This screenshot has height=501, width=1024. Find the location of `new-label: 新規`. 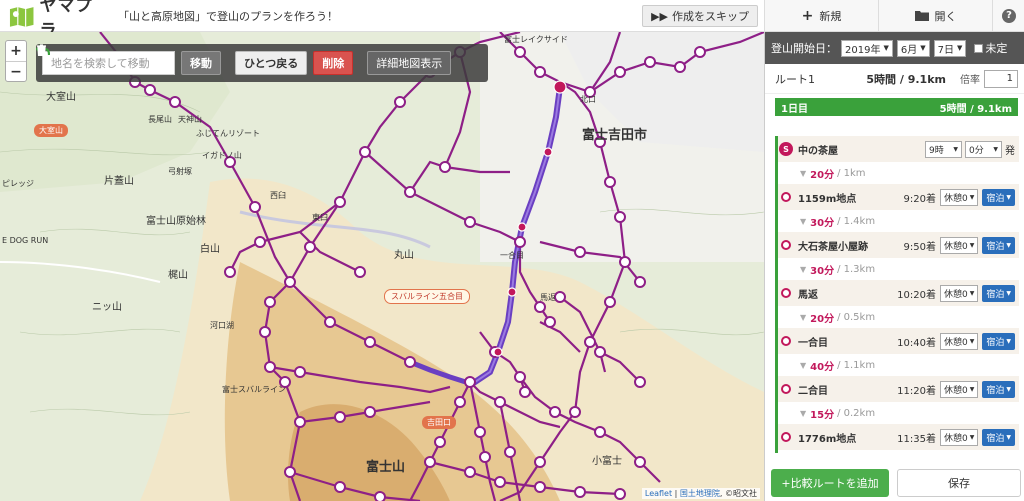

new-label: 新規 is located at coordinates (830, 16).